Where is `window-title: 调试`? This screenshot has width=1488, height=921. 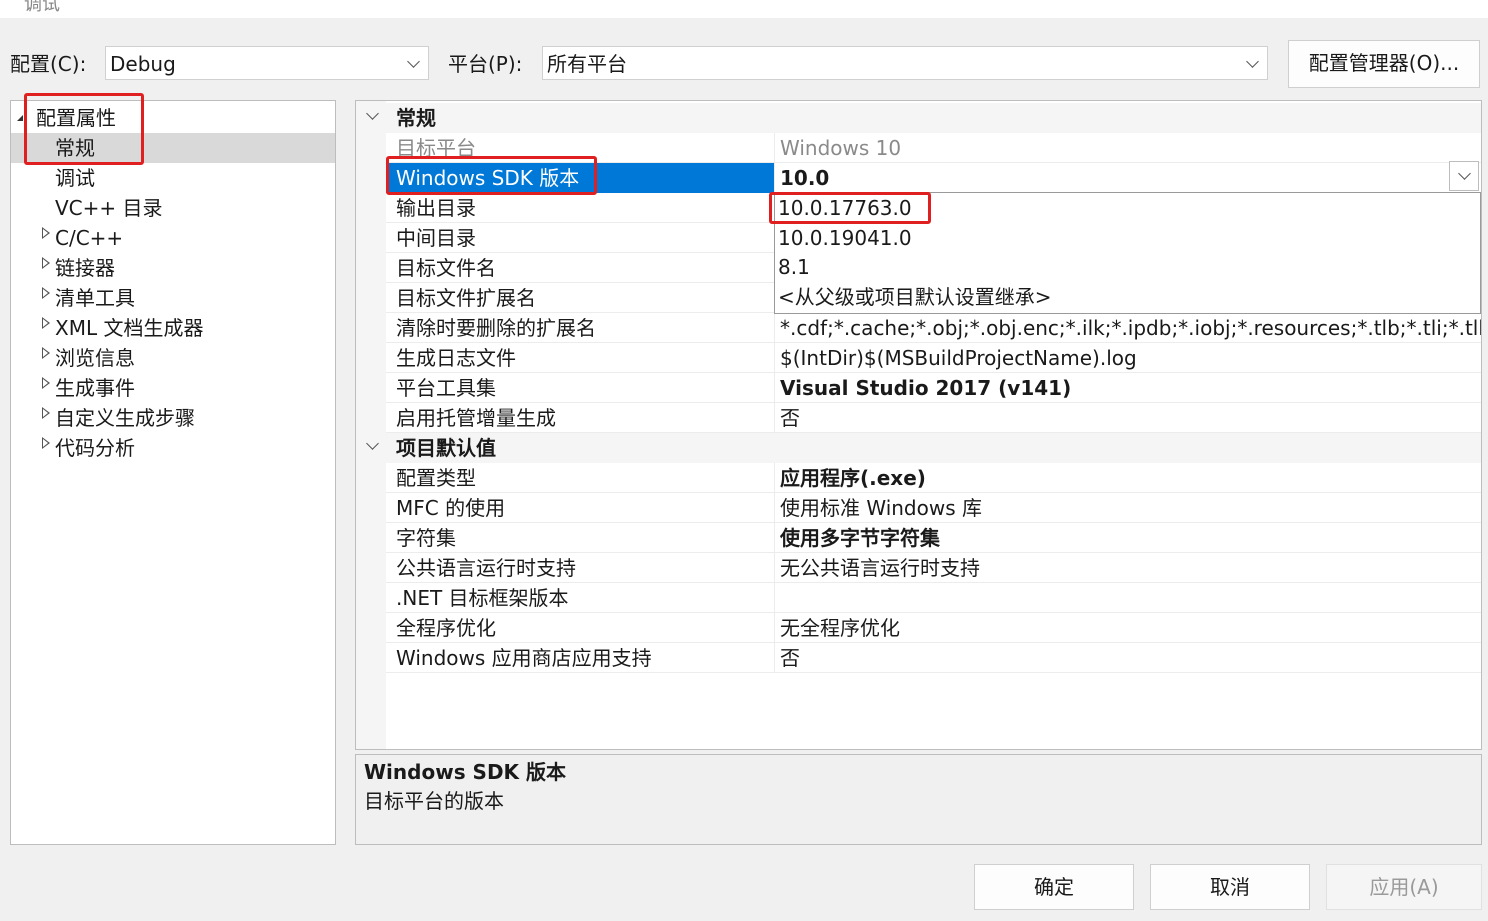 window-title: 调试 is located at coordinates (42, 7).